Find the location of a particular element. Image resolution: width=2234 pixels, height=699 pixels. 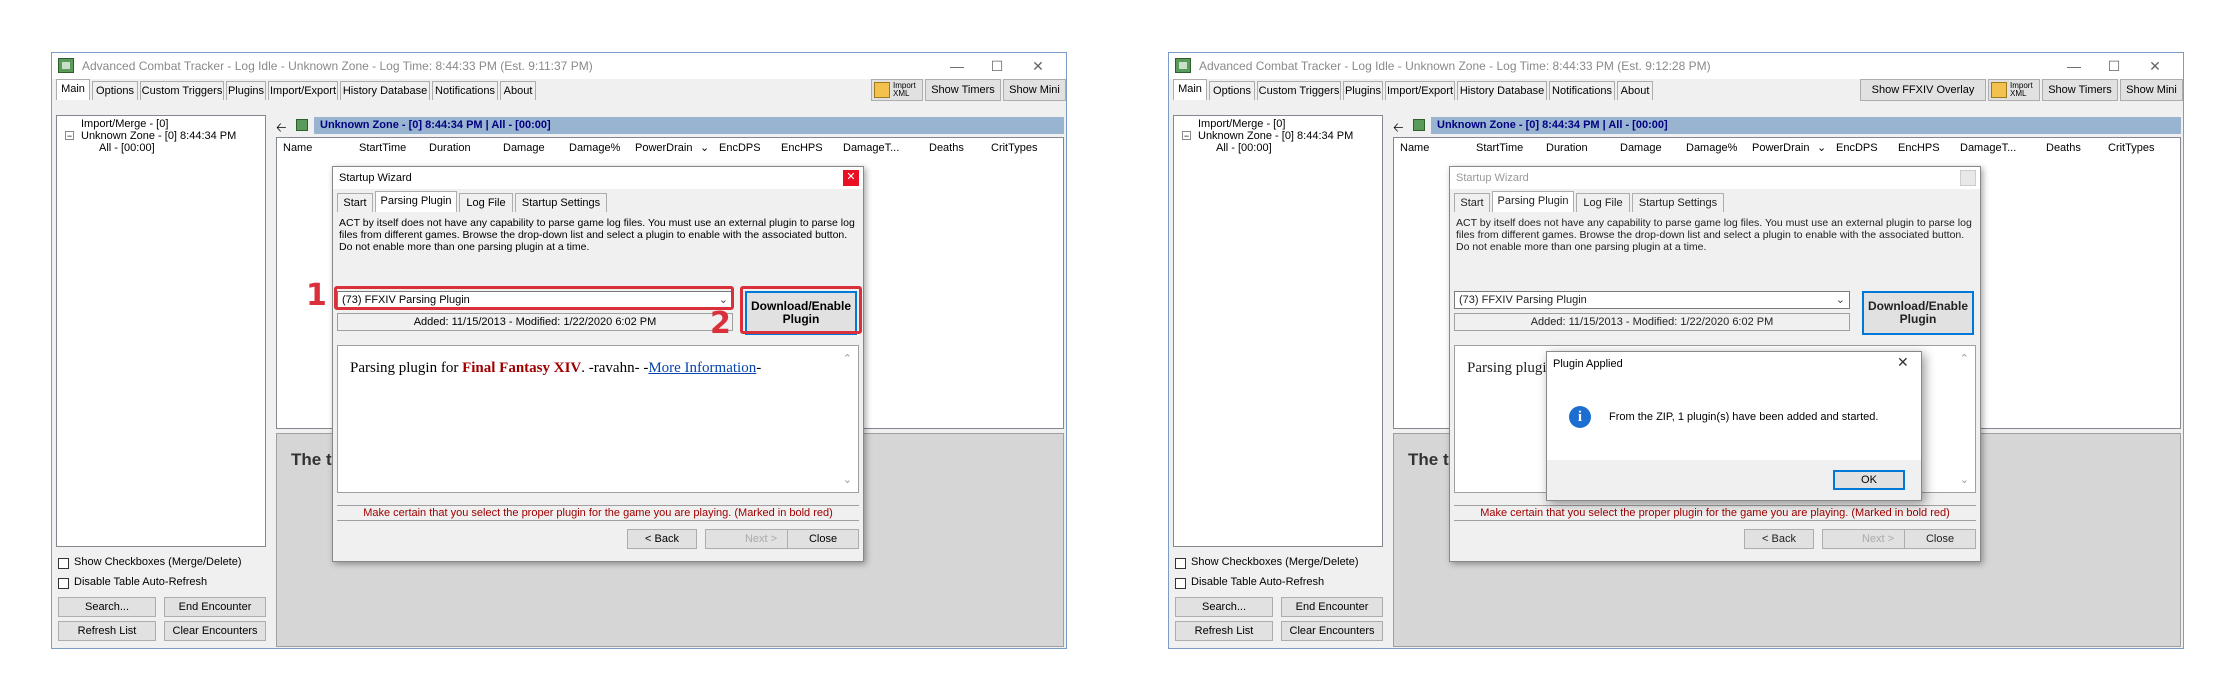

download-enable-plugin-button: Download/Enable Plugin is located at coordinates (1918, 313).